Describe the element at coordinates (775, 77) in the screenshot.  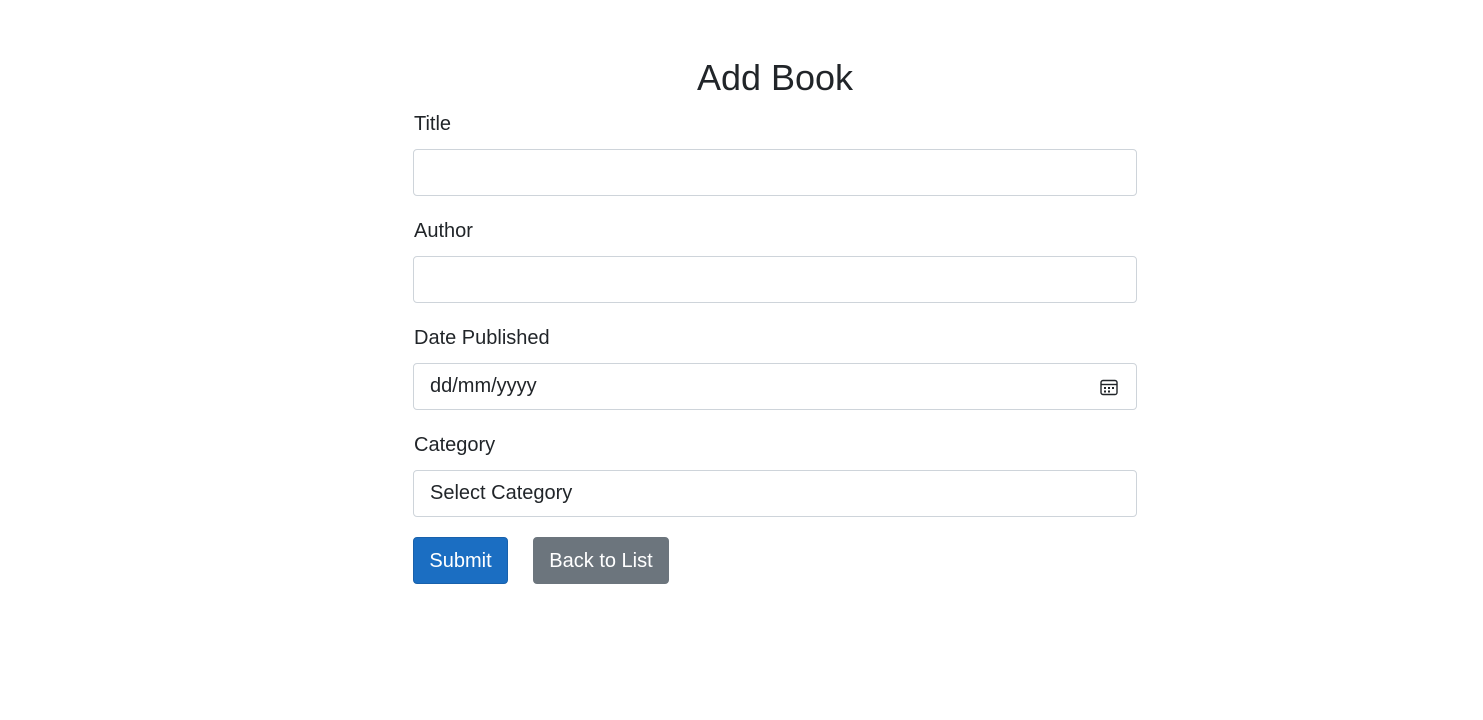
I see `page-title: Add Book` at that location.